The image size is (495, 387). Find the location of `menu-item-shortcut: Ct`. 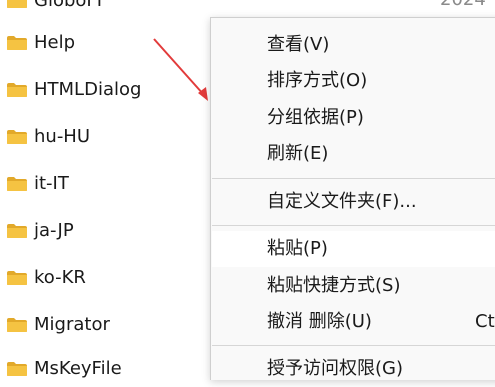

menu-item-shortcut: Ct is located at coordinates (485, 321).